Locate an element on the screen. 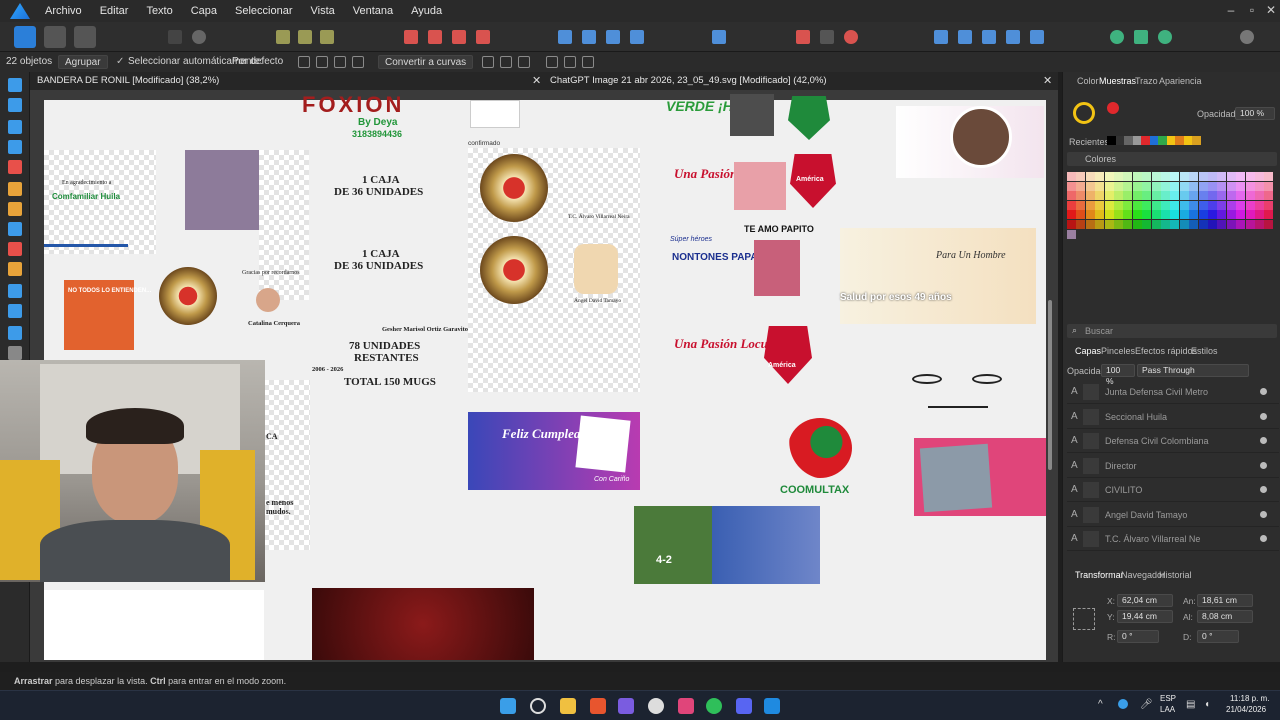 This screenshot has width=1280, height=720. transform-origin-icon is located at coordinates (304, 62).